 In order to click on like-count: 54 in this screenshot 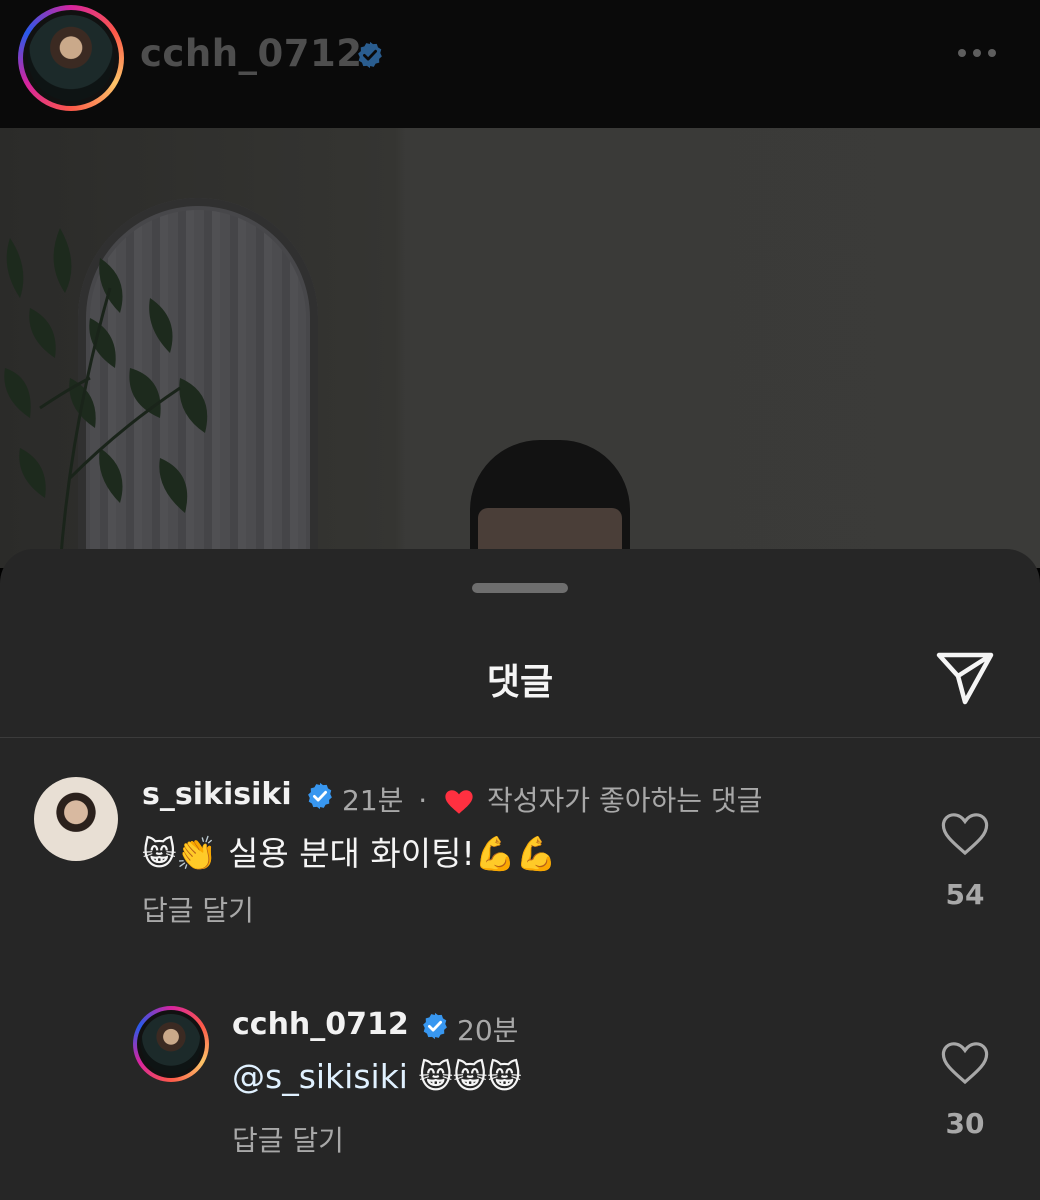, I will do `click(965, 894)`.